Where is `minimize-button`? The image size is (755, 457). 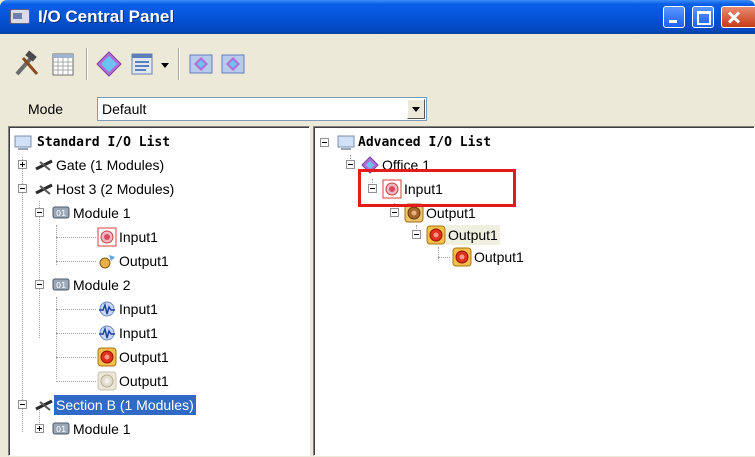 minimize-button is located at coordinates (674, 17).